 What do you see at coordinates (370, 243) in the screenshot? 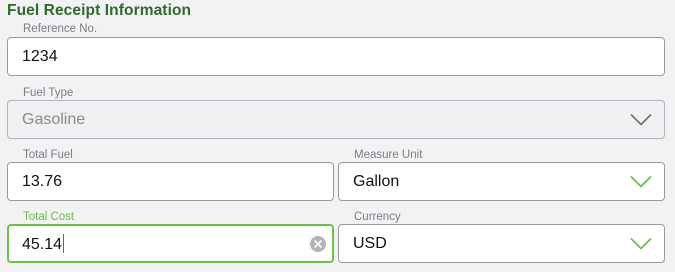
I see `currency-value: USD` at bounding box center [370, 243].